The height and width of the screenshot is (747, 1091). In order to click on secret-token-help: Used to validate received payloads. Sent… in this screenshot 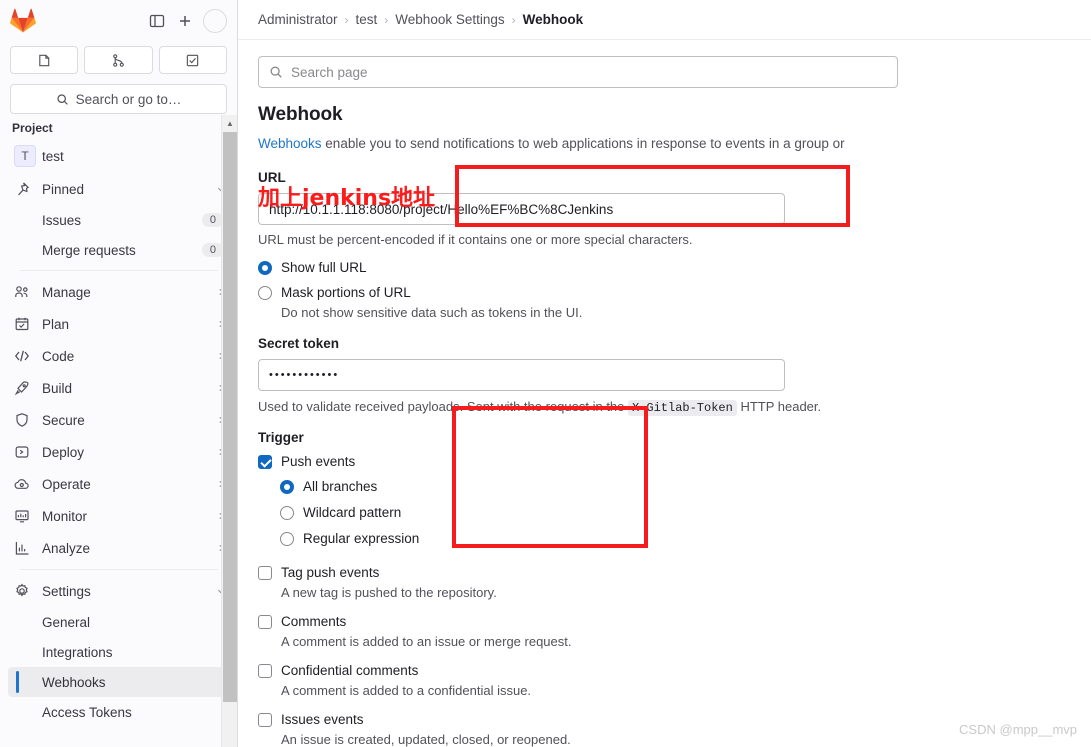, I will do `click(674, 407)`.